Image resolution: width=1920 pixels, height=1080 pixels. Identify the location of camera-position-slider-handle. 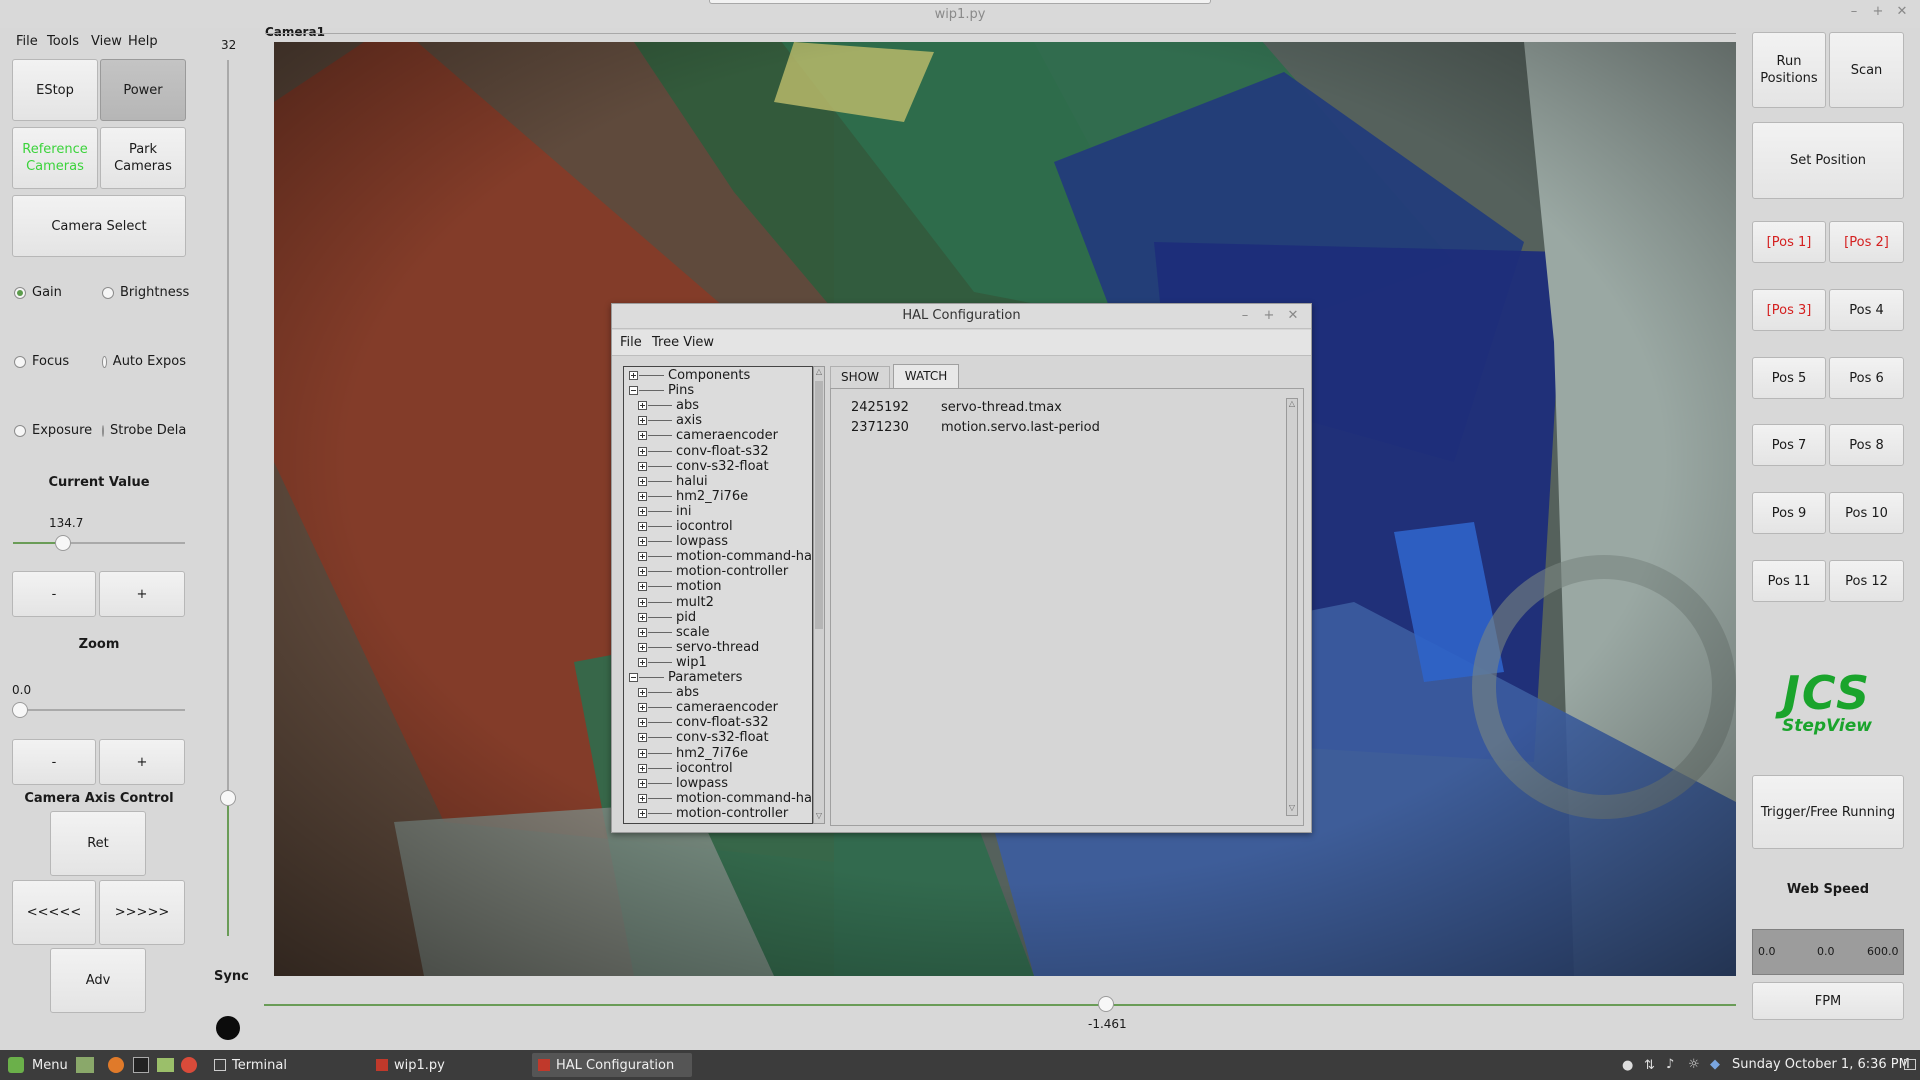
(1106, 1004).